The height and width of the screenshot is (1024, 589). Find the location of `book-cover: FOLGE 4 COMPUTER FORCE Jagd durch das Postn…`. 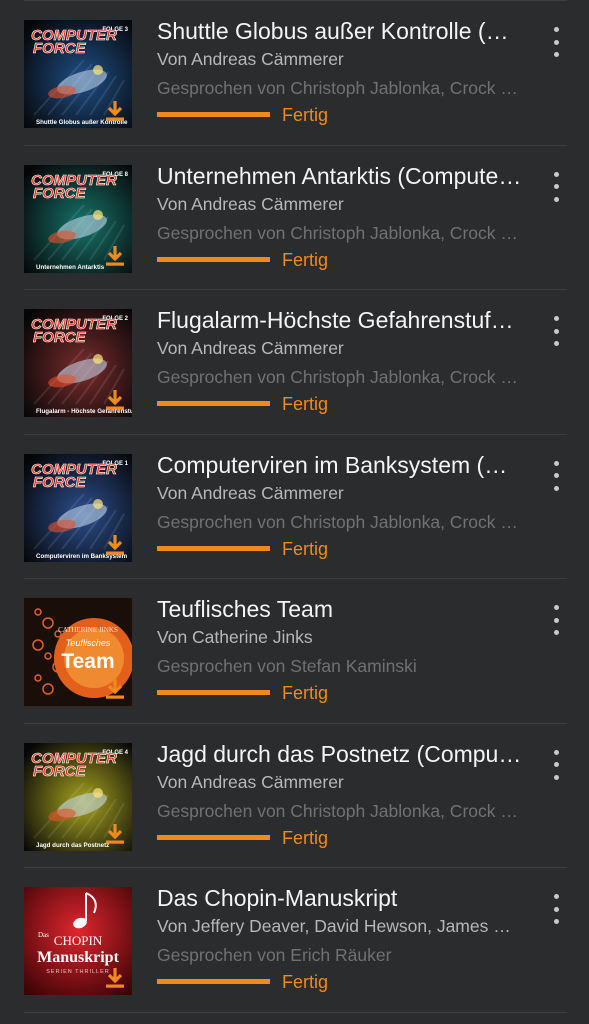

book-cover: FOLGE 4 COMPUTER FORCE Jagd durch das Postn… is located at coordinates (78, 796).